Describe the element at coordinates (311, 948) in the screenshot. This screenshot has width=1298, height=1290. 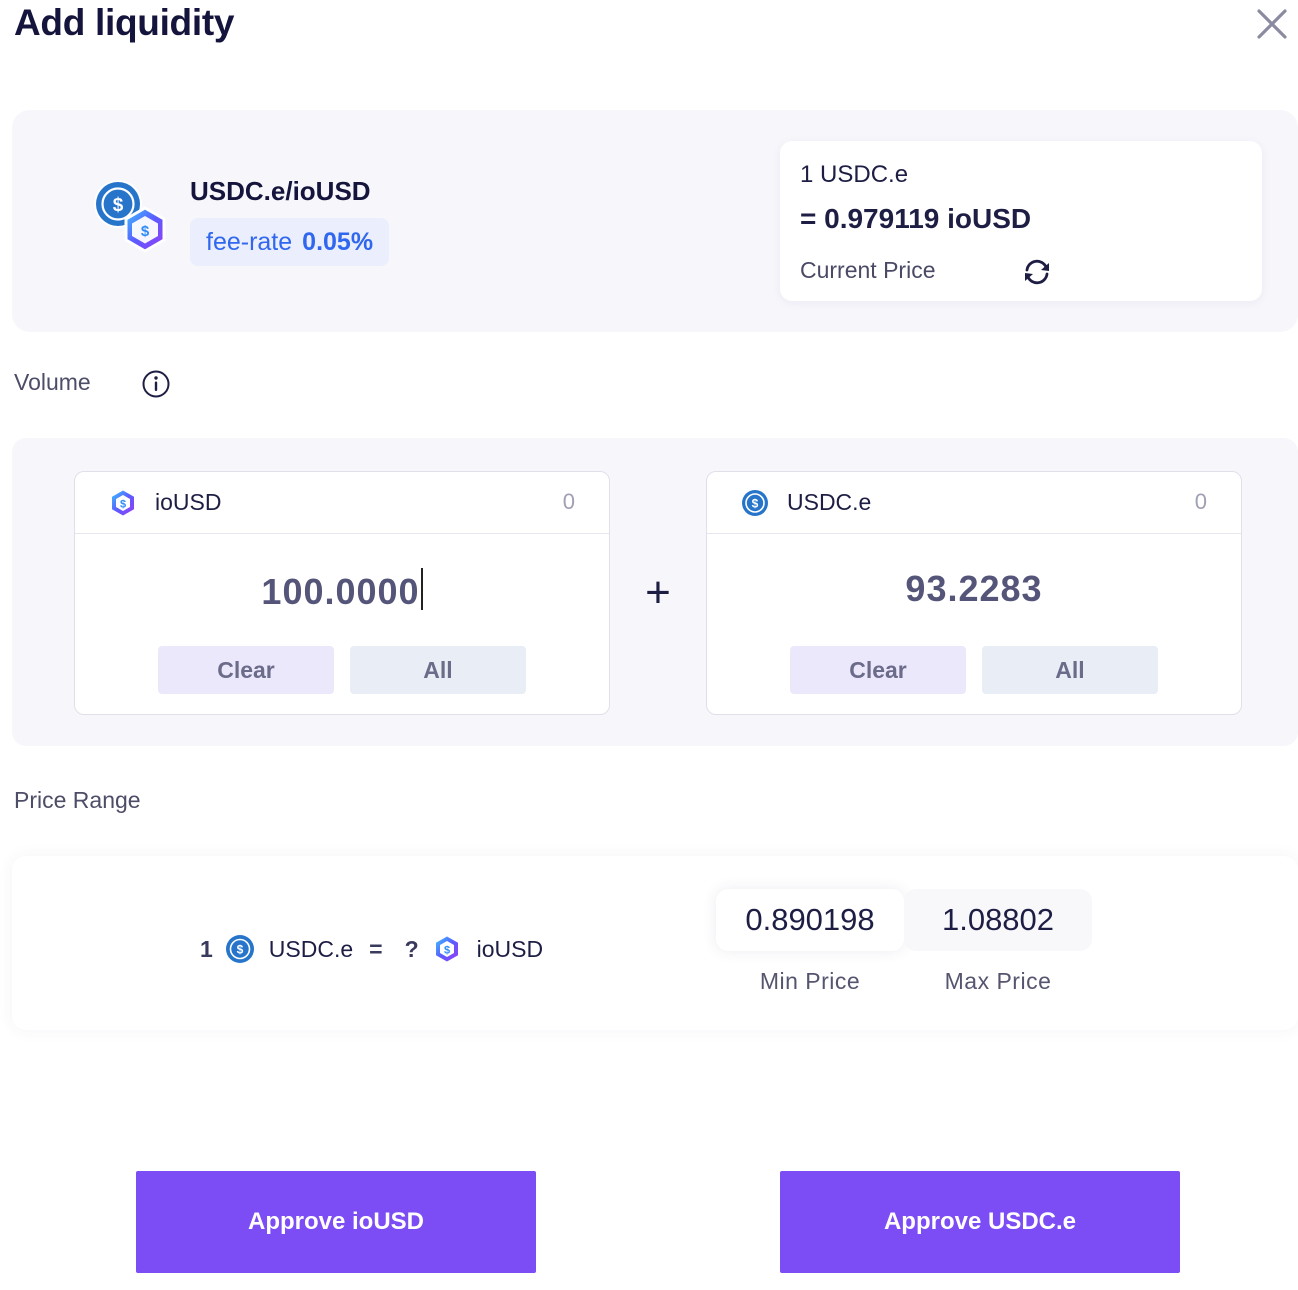
I see `eq-base-symbol: USDC.e` at that location.